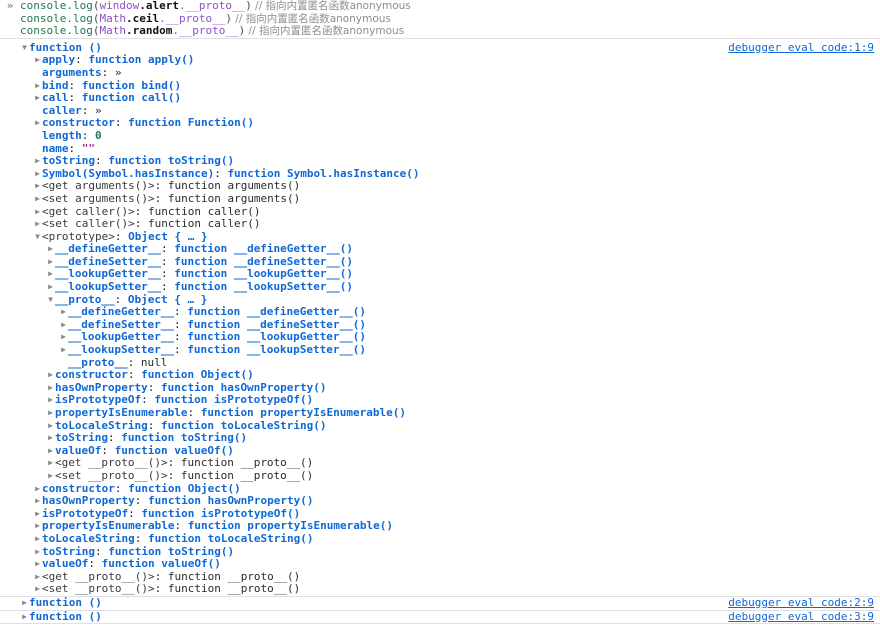  What do you see at coordinates (191, 123) in the screenshot?
I see `property-value: function Function()` at bounding box center [191, 123].